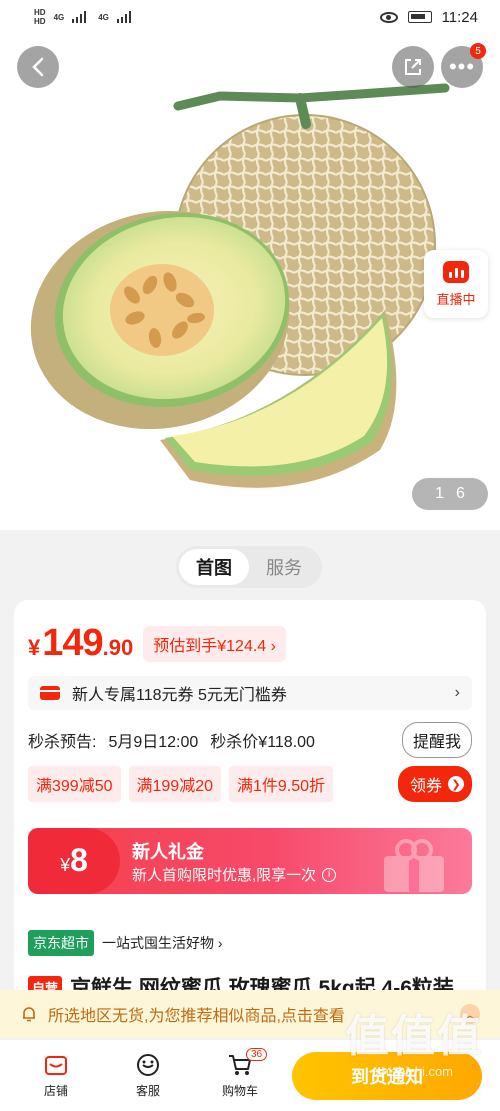 The image size is (500, 1111). What do you see at coordinates (250, 861) in the screenshot?
I see `new-user-gift-banner: ¥ 8 新人礼金 新人首购限时优惠,限享一次 i` at bounding box center [250, 861].